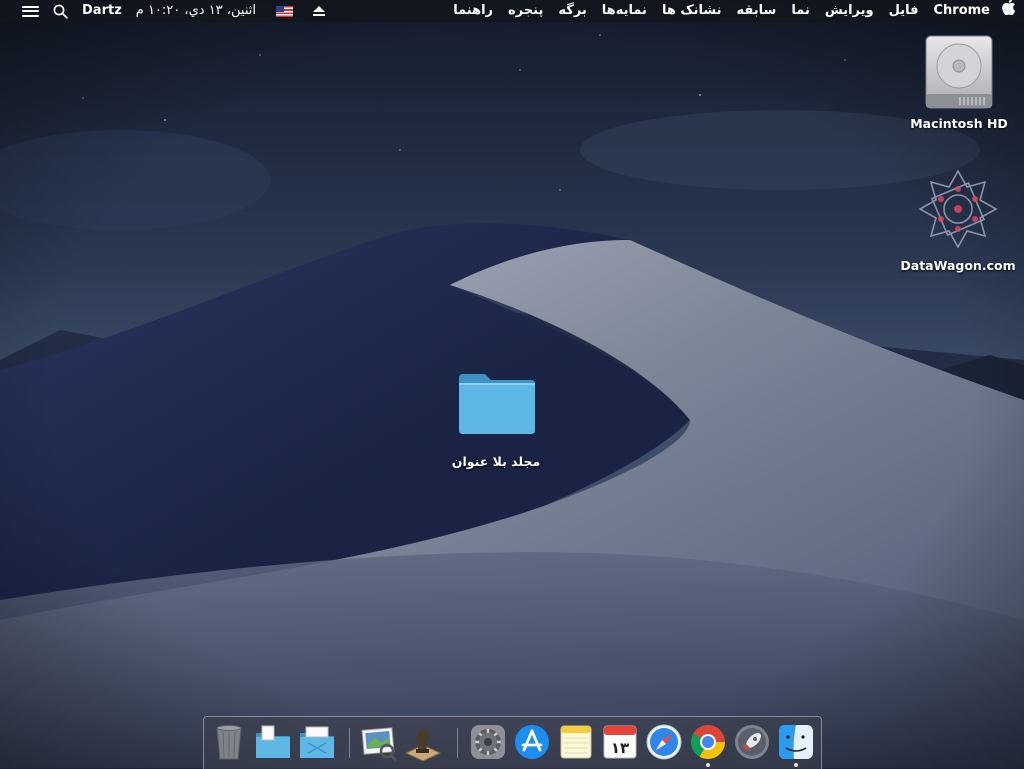 This screenshot has height=769, width=1024. Describe the element at coordinates (318, 11) in the screenshot. I see `eject-icon` at that location.